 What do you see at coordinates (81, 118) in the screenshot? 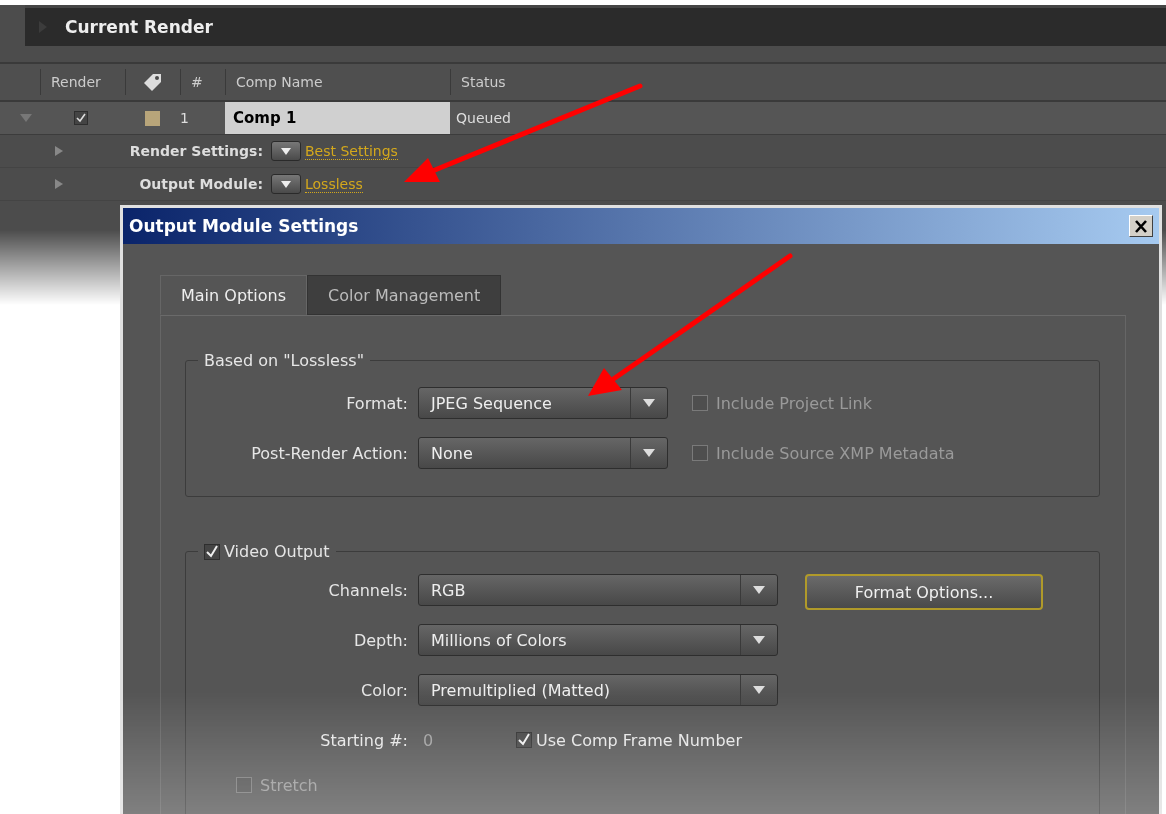
I see `render-checkbox` at bounding box center [81, 118].